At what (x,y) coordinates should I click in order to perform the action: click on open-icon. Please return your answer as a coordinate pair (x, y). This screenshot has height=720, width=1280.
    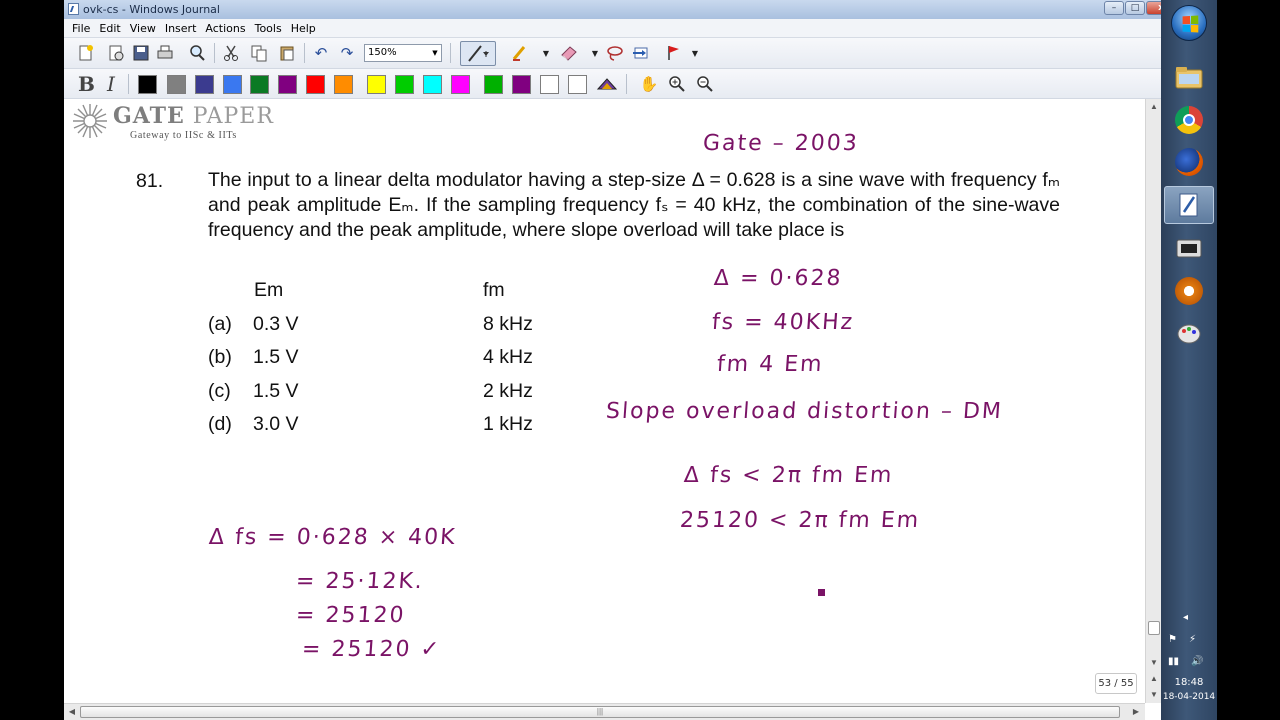
    Looking at the image, I should click on (116, 53).